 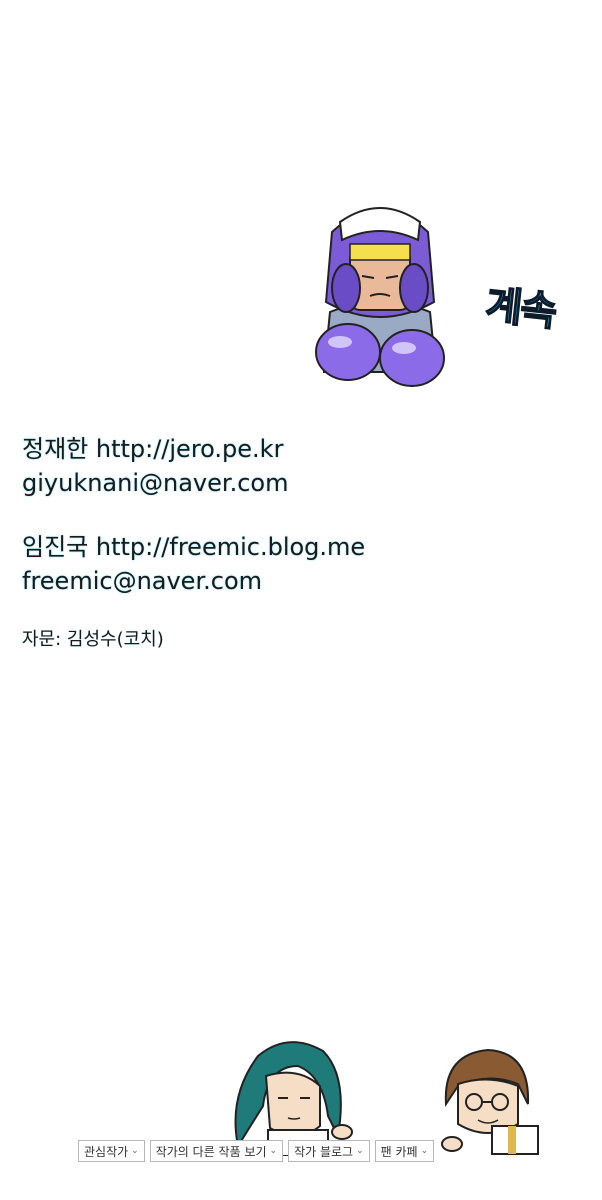 I want to click on other-works-button: 작가의 다른 작품 보기 ⌄, so click(x=216, y=1151).